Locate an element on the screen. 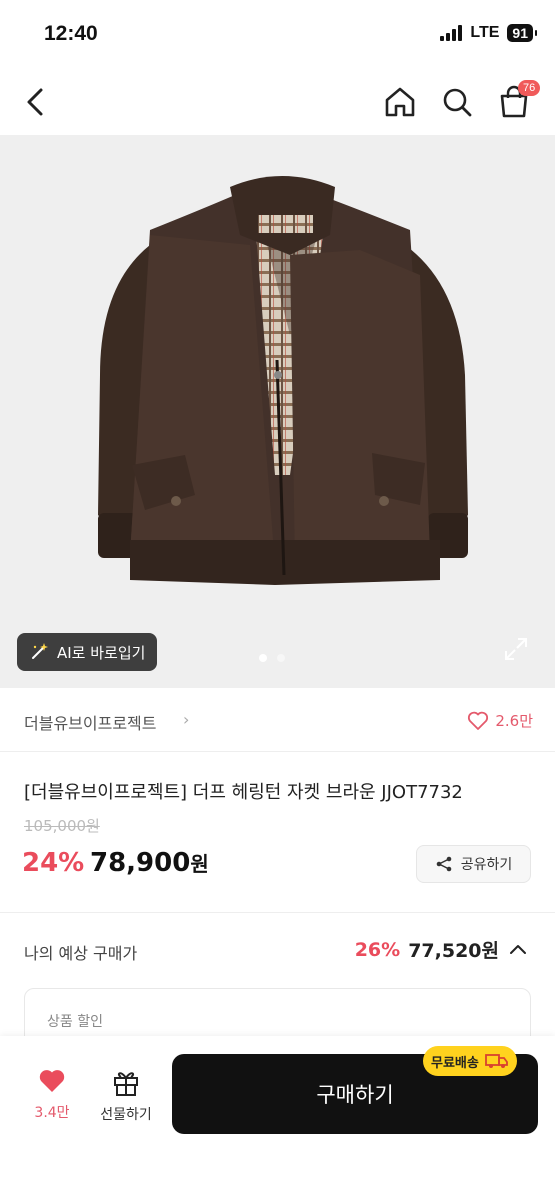 This screenshot has width=555, height=1200. status-bar: 12:40 LTE 91 is located at coordinates (277, 35).